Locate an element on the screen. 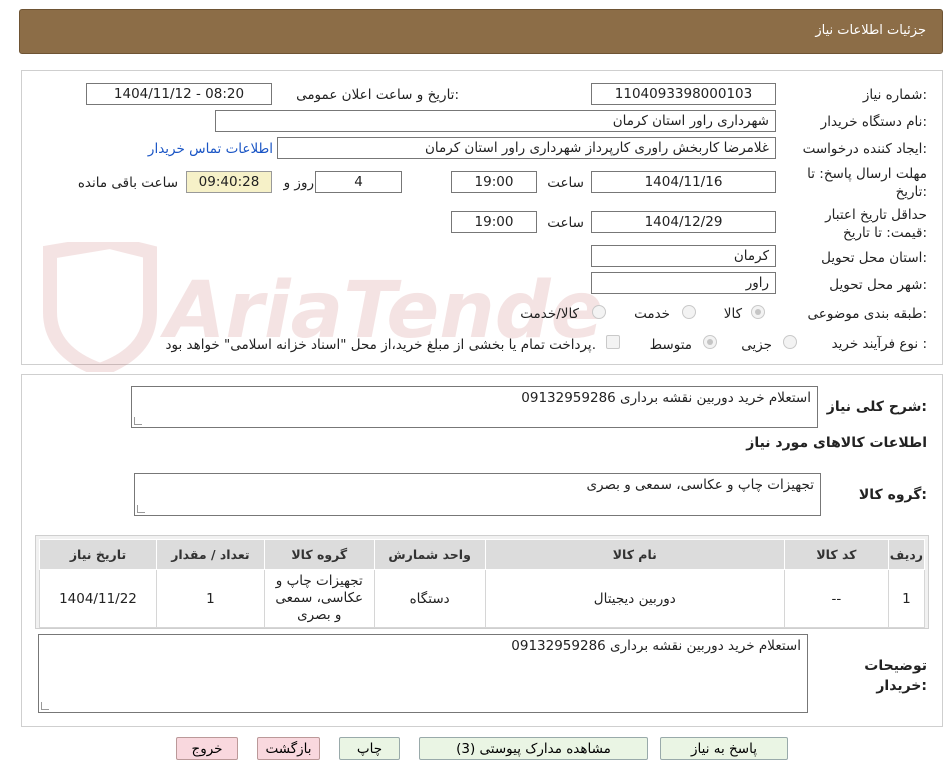 This screenshot has width=944, height=781. remaining-label: ساعت باقی مانده is located at coordinates (127, 183).